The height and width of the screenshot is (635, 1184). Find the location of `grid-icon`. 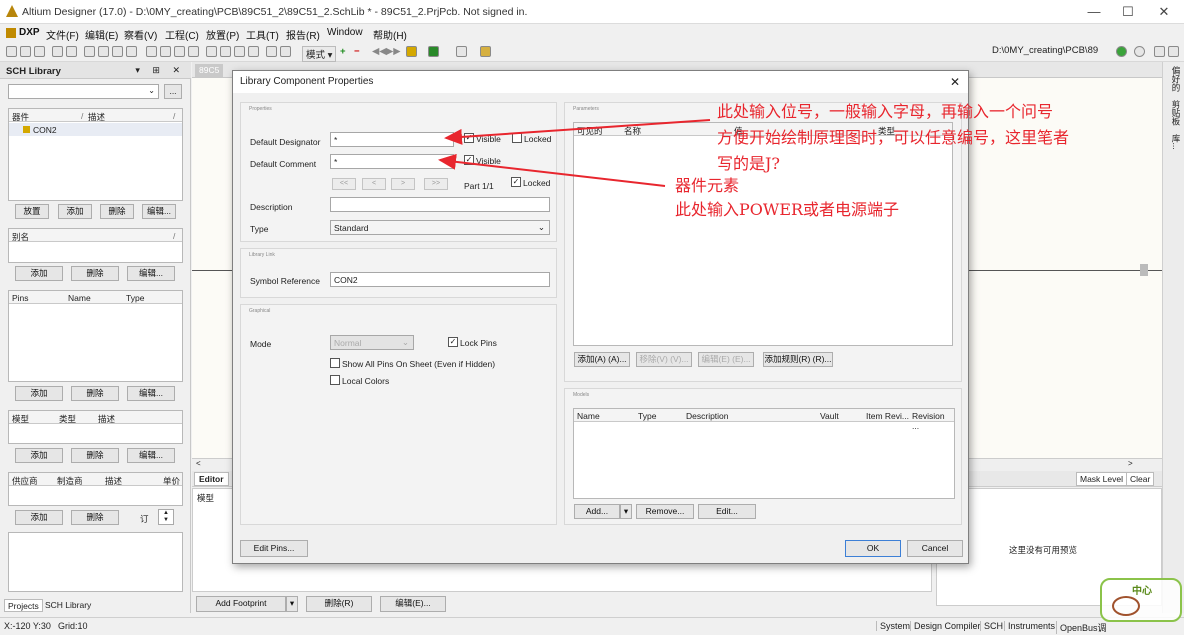

grid-icon is located at coordinates (461, 51).